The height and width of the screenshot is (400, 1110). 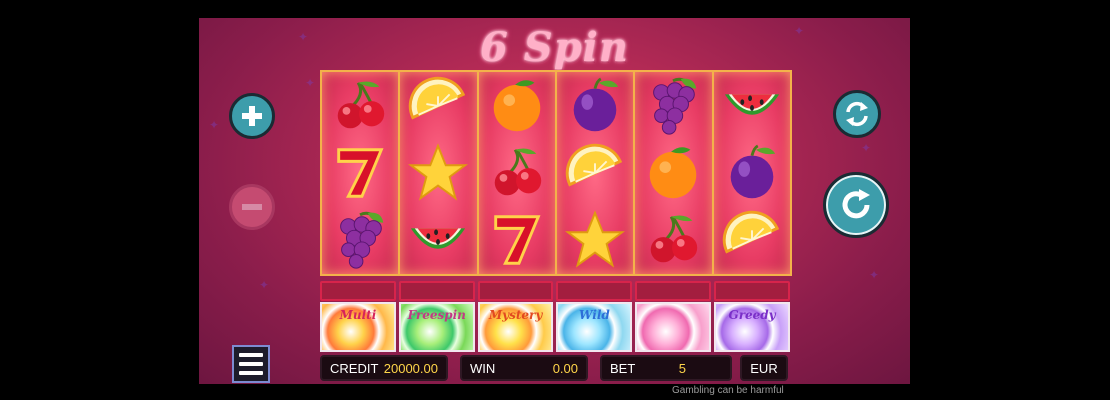 I want to click on credit-value: 20000.00, so click(x=410, y=368).